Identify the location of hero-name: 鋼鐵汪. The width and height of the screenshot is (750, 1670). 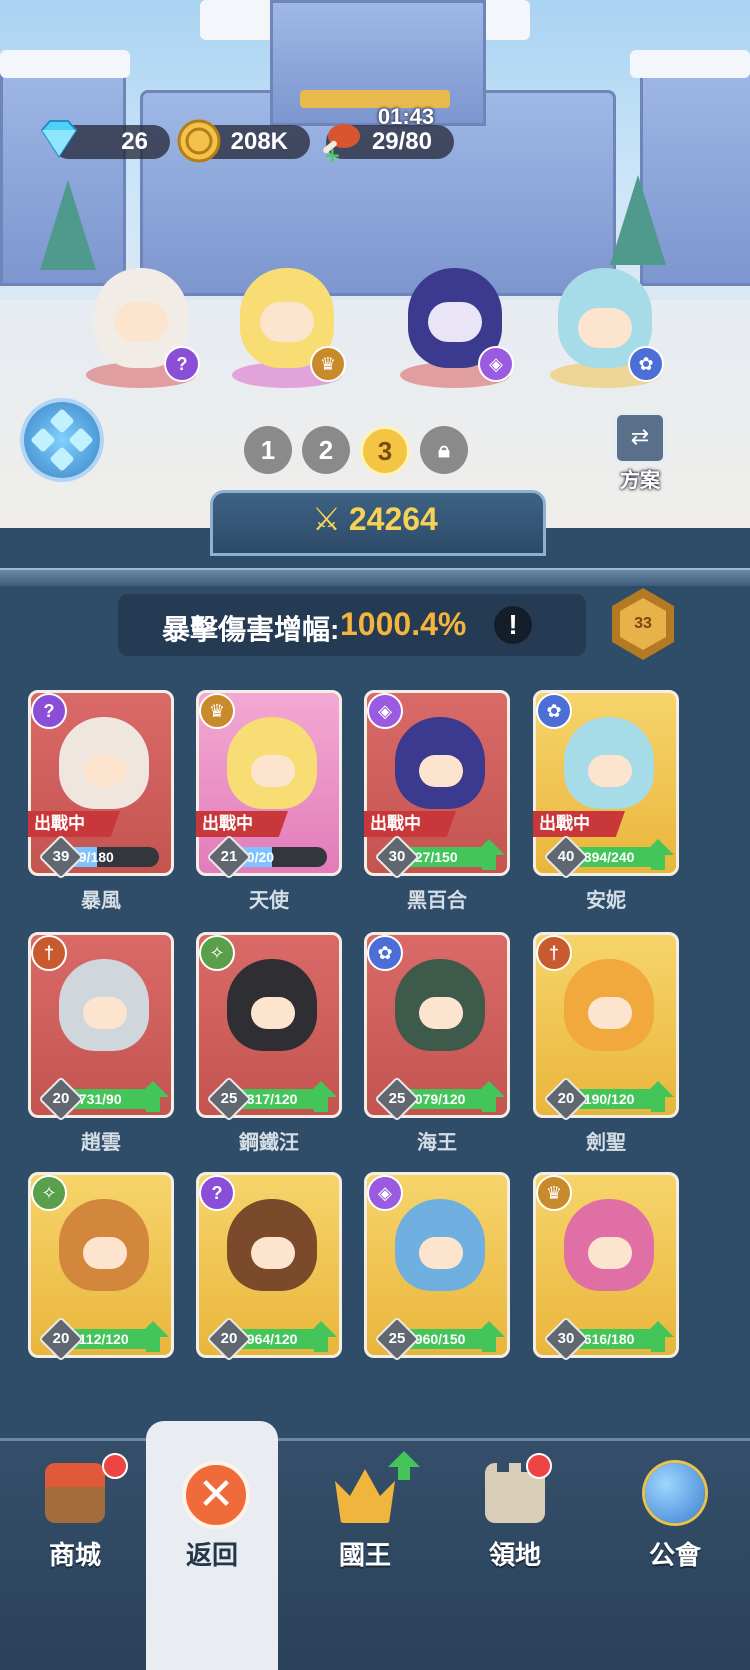
(269, 1143).